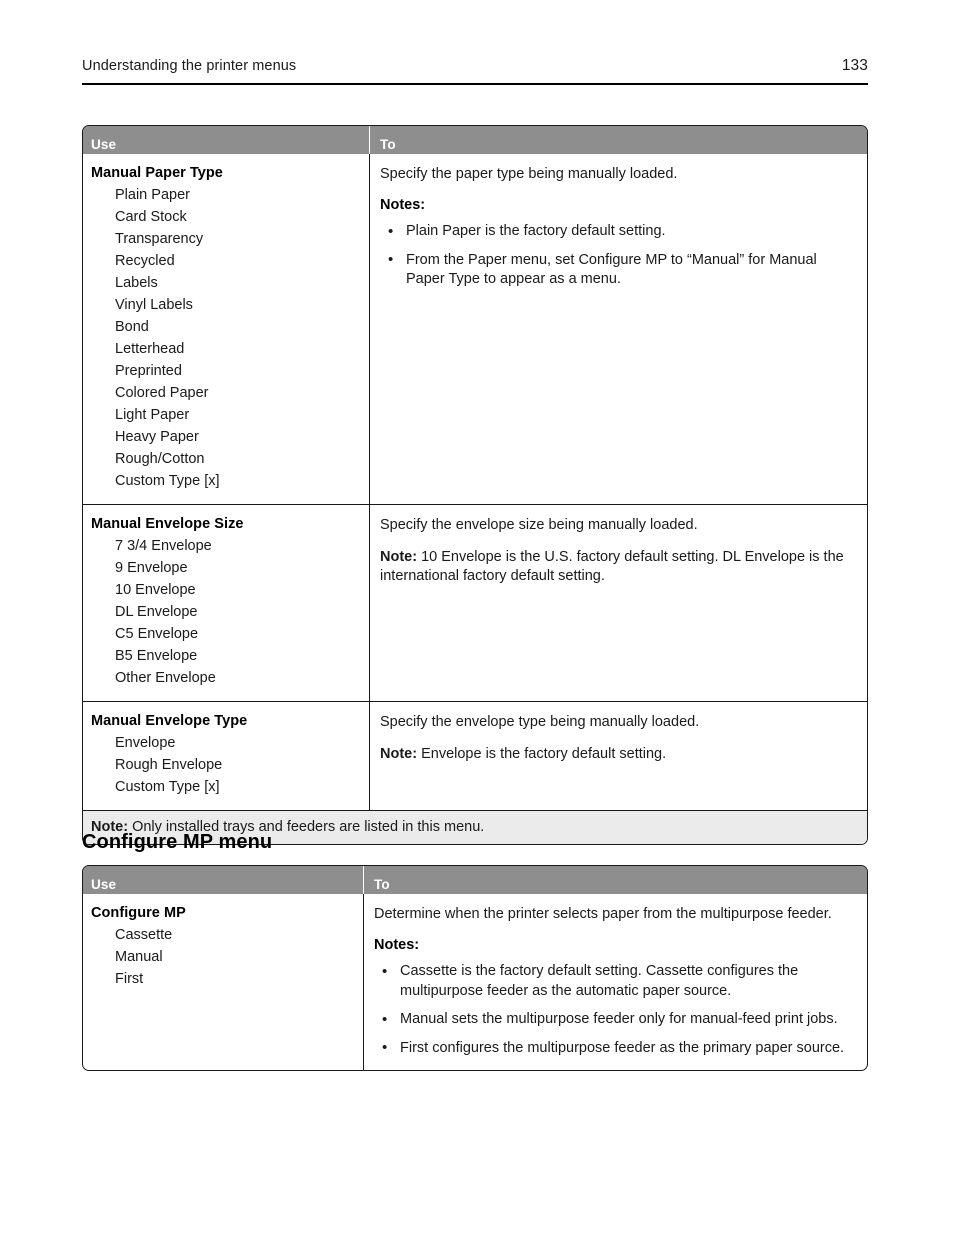  What do you see at coordinates (148, 371) in the screenshot?
I see `list-item: Preprinted` at bounding box center [148, 371].